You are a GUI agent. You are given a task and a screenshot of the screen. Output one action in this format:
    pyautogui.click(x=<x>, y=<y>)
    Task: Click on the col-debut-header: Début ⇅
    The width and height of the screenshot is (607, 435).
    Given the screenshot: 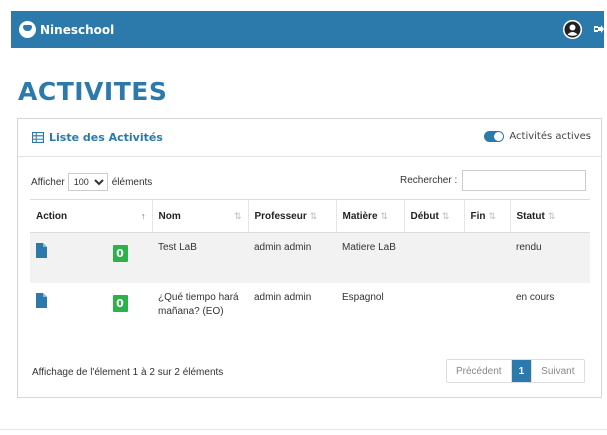 What is the action you would take?
    pyautogui.click(x=433, y=216)
    